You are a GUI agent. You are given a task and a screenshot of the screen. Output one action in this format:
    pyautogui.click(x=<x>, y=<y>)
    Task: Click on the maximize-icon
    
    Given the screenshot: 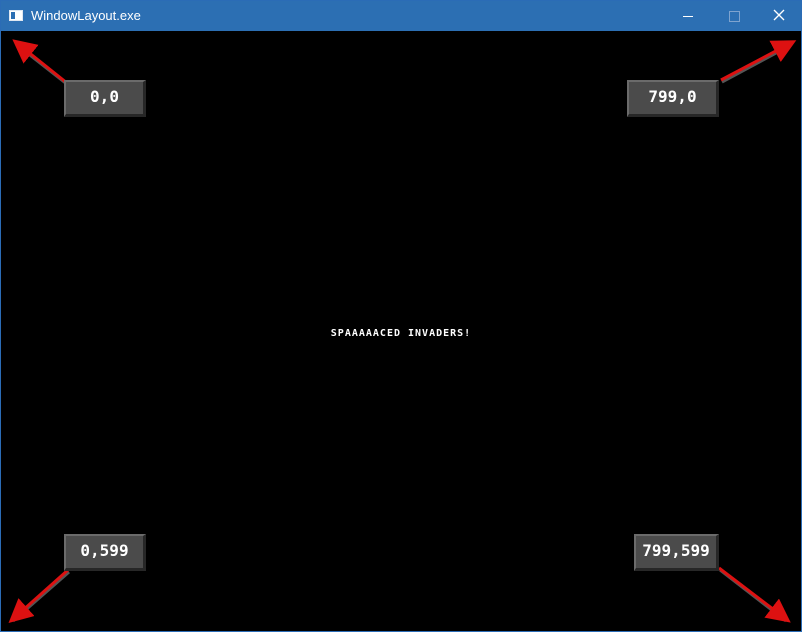 What is the action you would take?
    pyautogui.click(x=734, y=16)
    